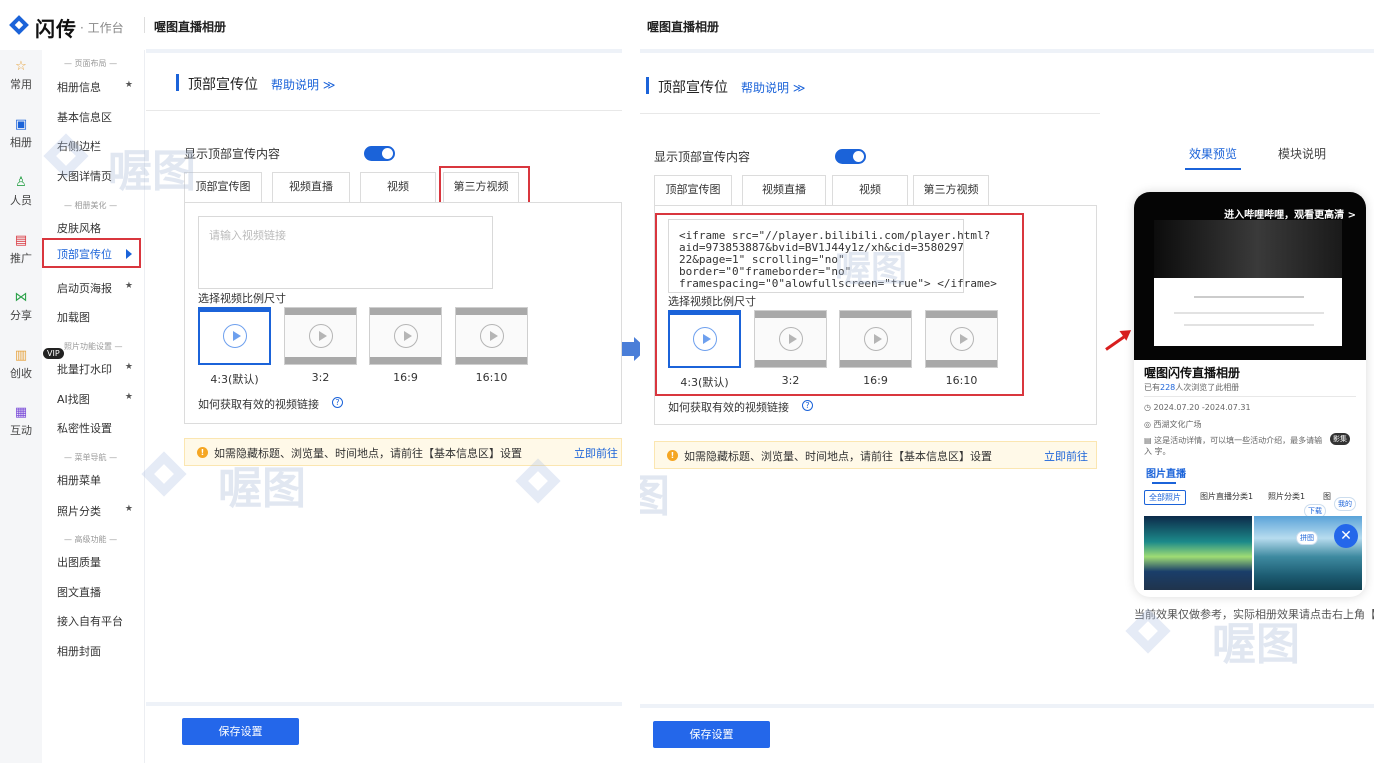 The image size is (1374, 763). What do you see at coordinates (384, 51) in the screenshot?
I see `topbar-divider-line` at bounding box center [384, 51].